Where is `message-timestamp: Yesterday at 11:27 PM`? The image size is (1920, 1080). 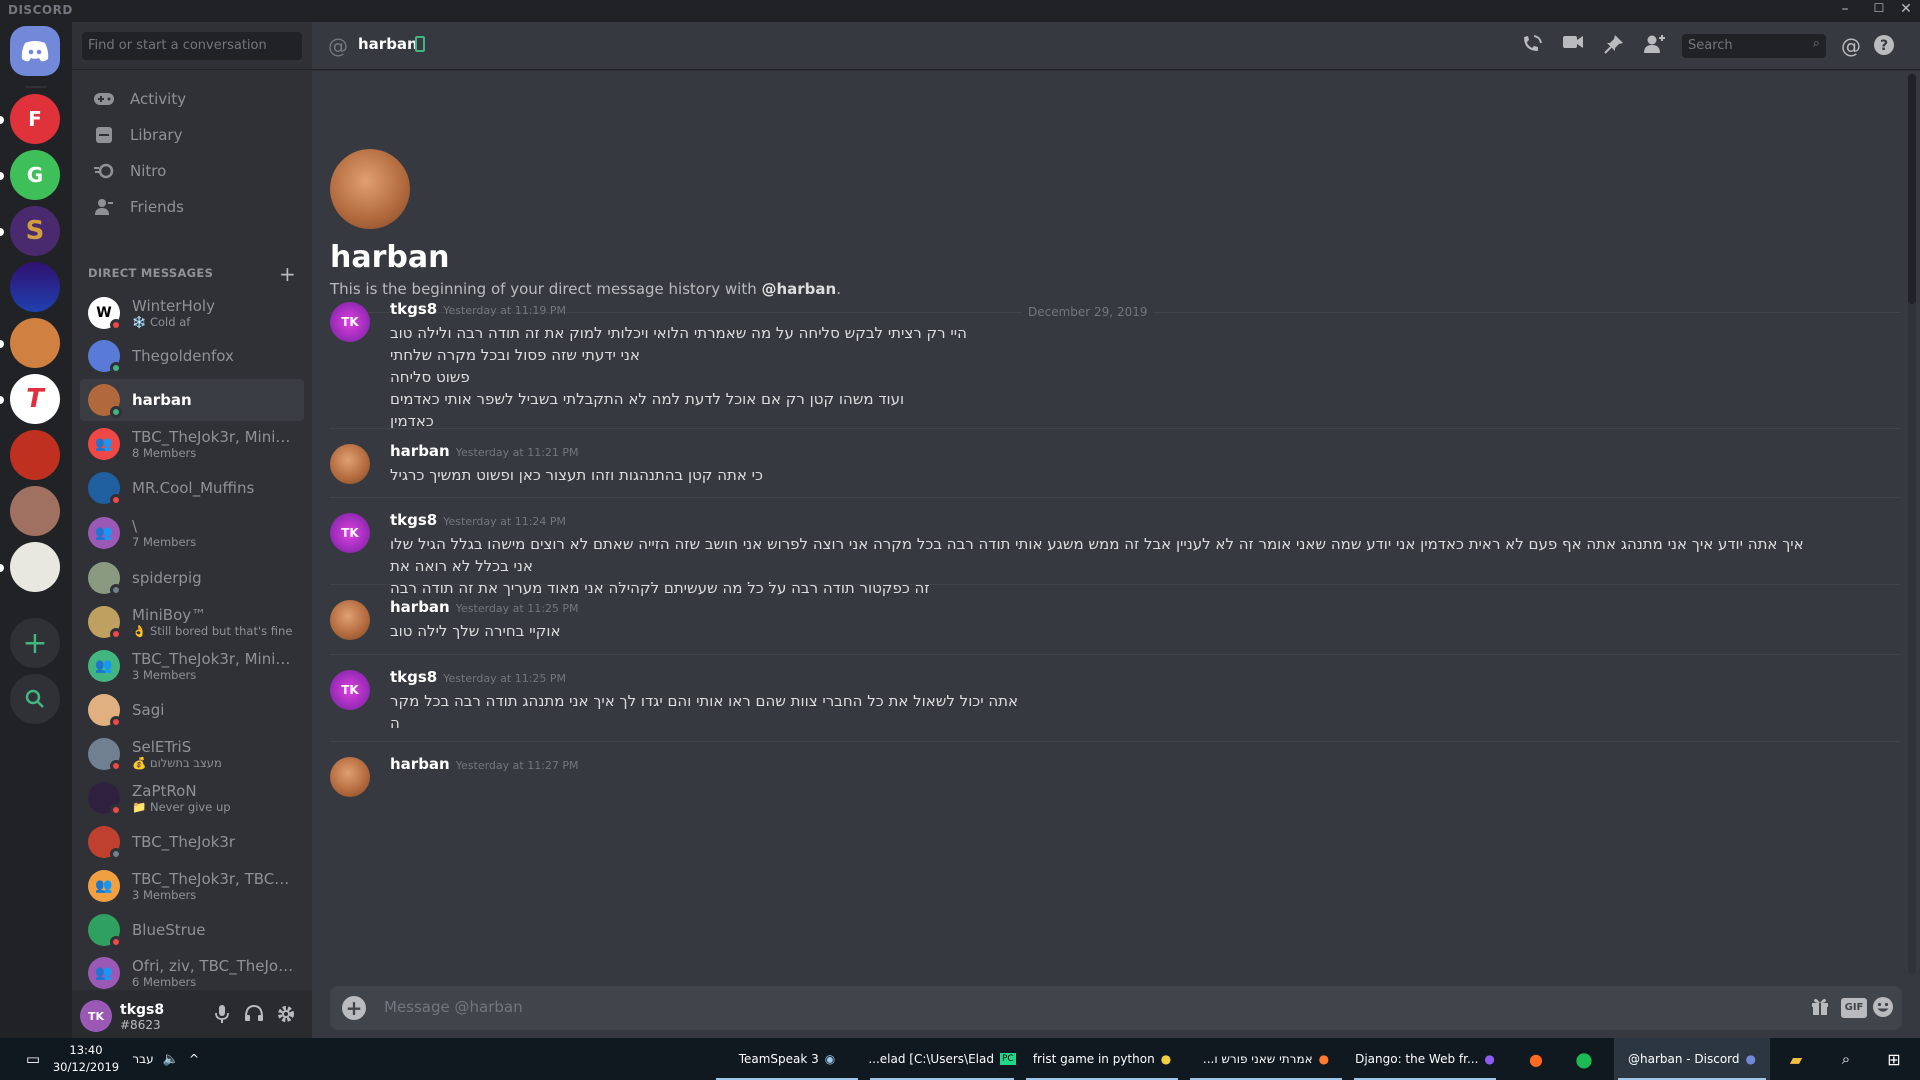 message-timestamp: Yesterday at 11:27 PM is located at coordinates (517, 765).